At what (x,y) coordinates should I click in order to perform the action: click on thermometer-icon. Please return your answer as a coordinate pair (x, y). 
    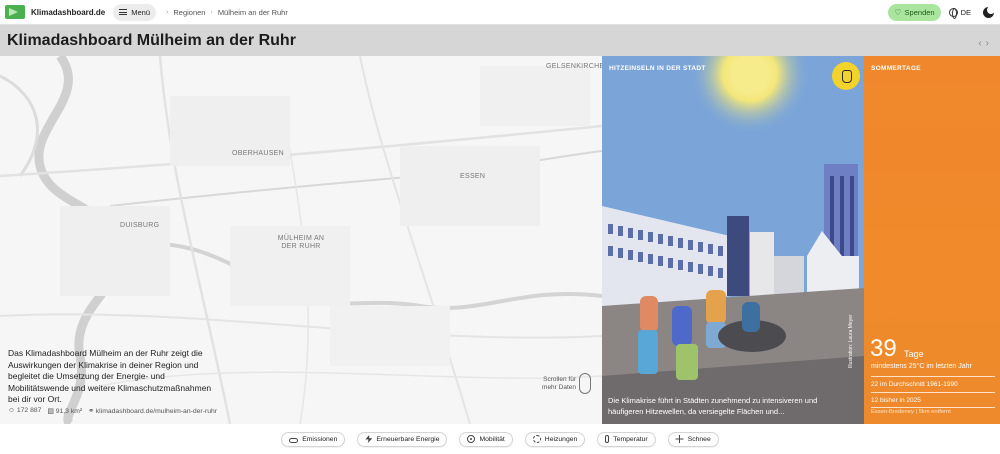
    Looking at the image, I should click on (607, 439).